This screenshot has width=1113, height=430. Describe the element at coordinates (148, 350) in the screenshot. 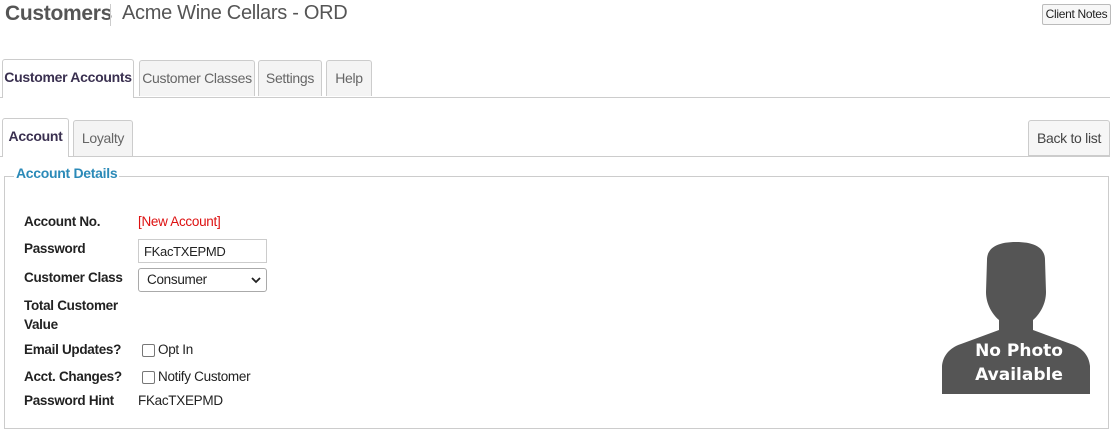

I see `opt-in-checkbox` at that location.